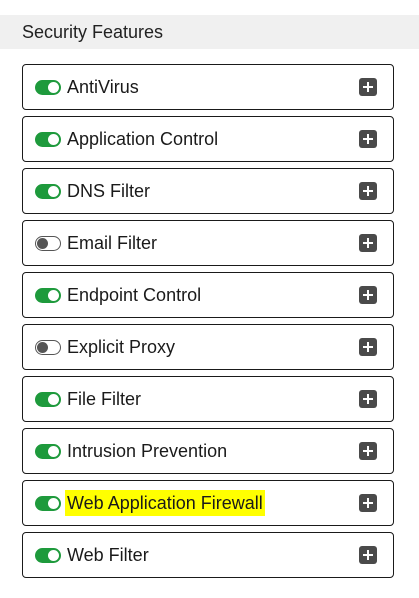 This screenshot has width=419, height=598. What do you see at coordinates (134, 295) in the screenshot?
I see `feature-label: Endpoint Control` at bounding box center [134, 295].